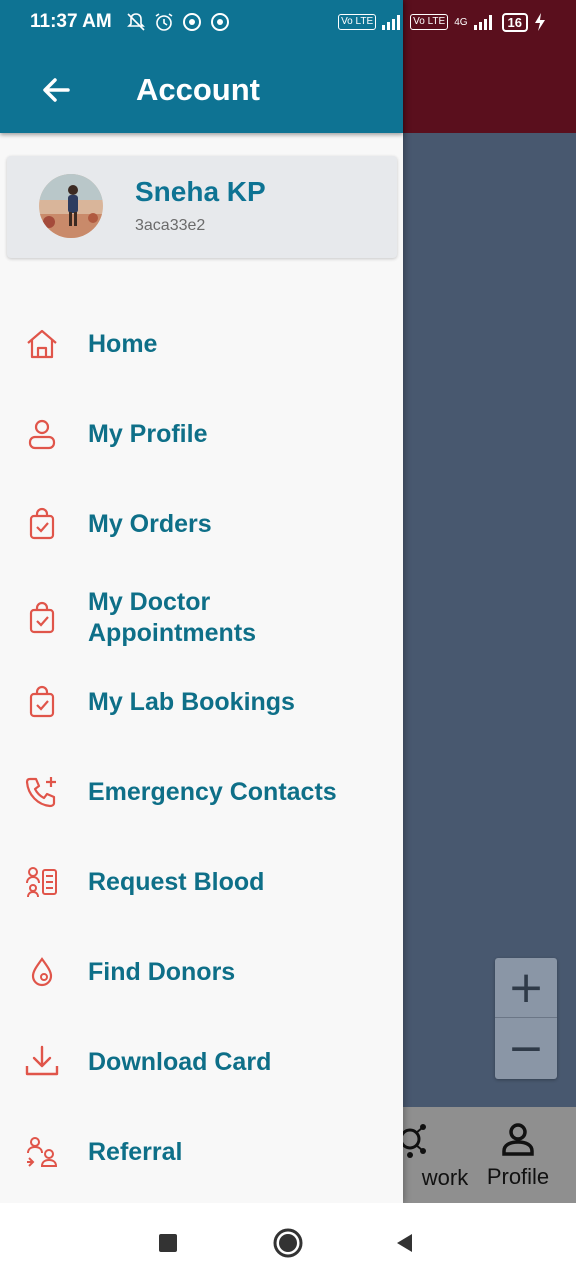 Image resolution: width=576 pixels, height=1280 pixels. Describe the element at coordinates (180, 1061) in the screenshot. I see `menu-item-label: Download Card` at that location.